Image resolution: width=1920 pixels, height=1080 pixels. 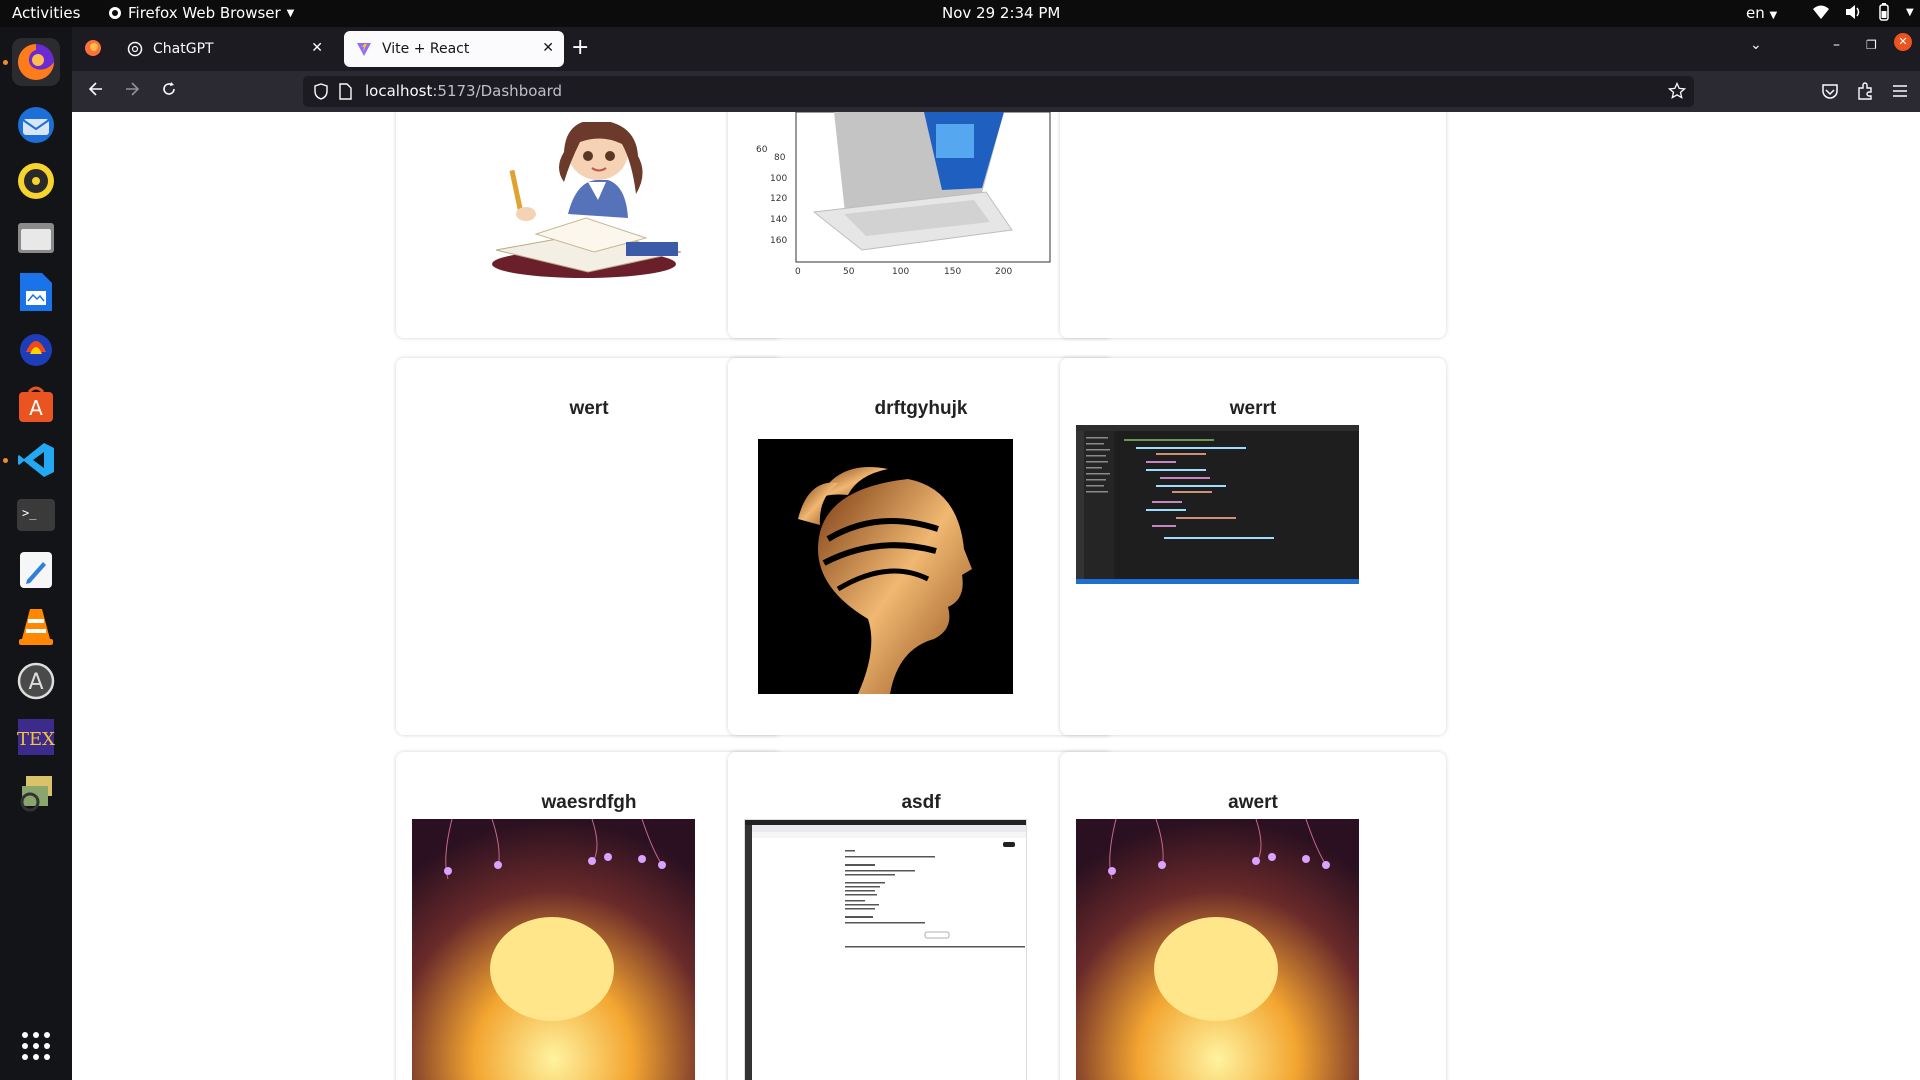 I want to click on list-all-tabs-icon: ⌄, so click(x=1756, y=45).